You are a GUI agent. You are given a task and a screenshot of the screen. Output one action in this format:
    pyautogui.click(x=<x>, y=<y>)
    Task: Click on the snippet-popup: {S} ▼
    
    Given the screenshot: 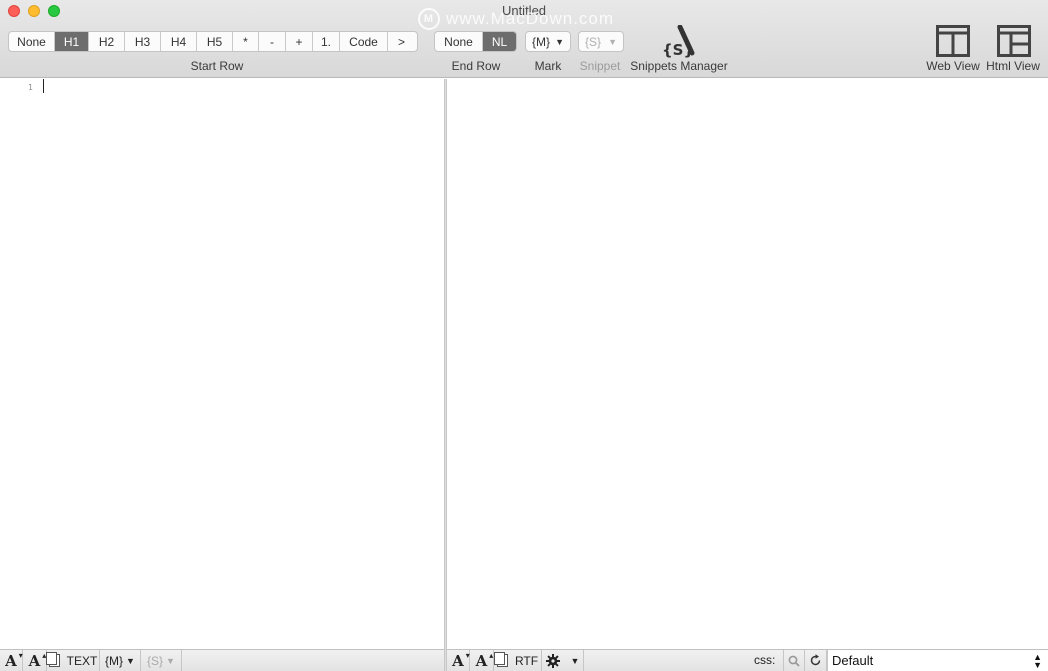 What is the action you would take?
    pyautogui.click(x=601, y=41)
    